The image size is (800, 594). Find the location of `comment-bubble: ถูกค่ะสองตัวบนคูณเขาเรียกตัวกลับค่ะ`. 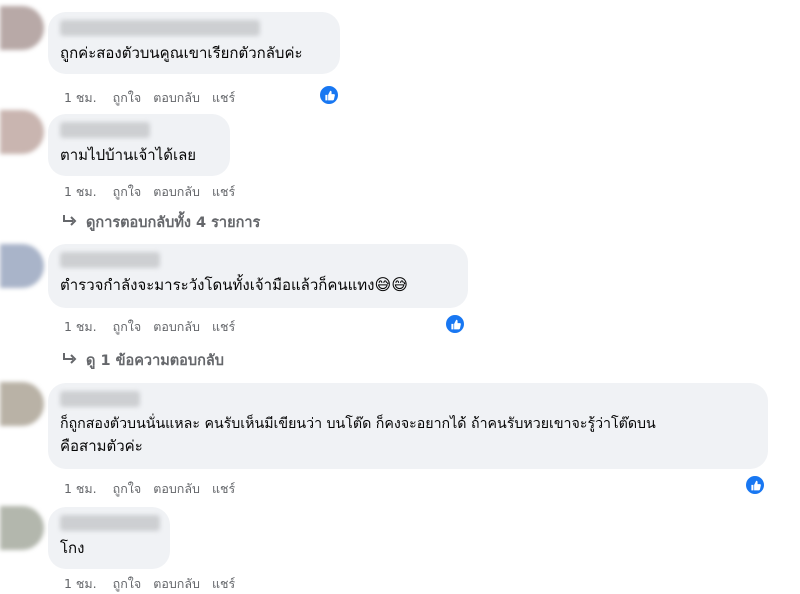

comment-bubble: ถูกค่ะสองตัวบนคูณเขาเรียกตัวกลับค่ะ is located at coordinates (194, 43).